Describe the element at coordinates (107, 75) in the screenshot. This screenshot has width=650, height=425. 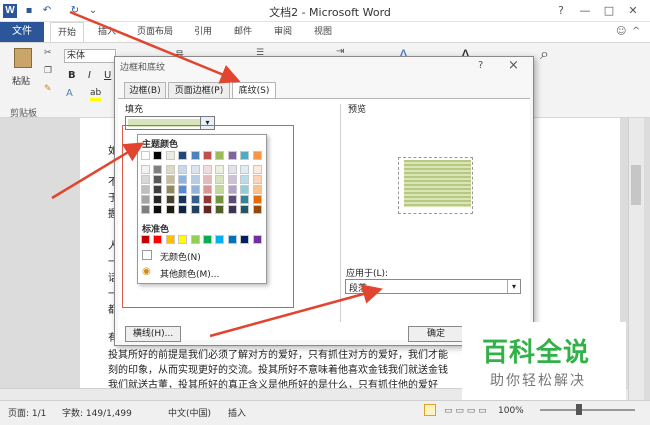
I see `underline-button: U` at that location.